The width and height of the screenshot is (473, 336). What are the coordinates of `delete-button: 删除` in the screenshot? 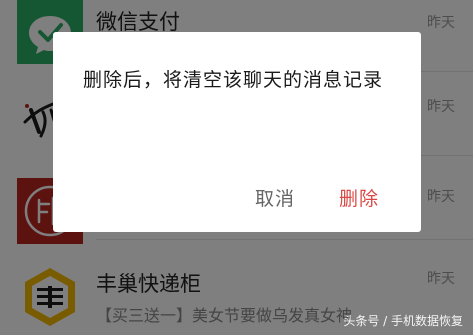 It's located at (359, 197).